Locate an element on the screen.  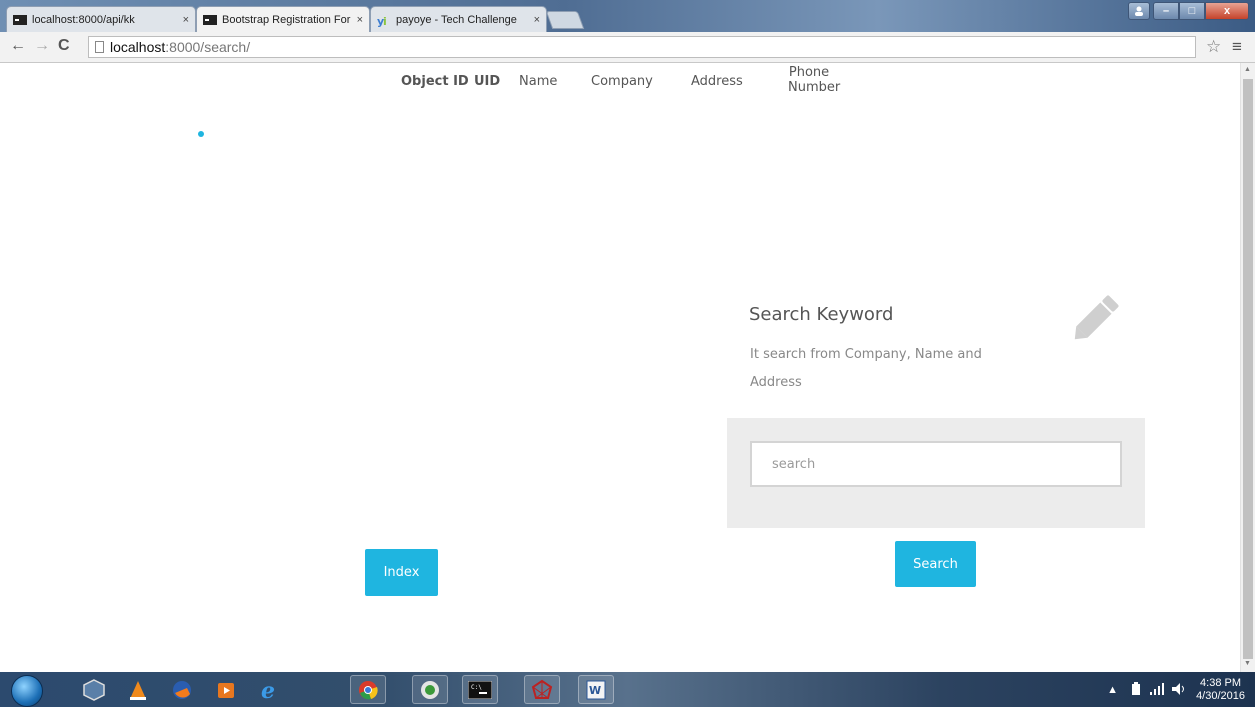
internet-explorer-icon: e is located at coordinates (270, 689).